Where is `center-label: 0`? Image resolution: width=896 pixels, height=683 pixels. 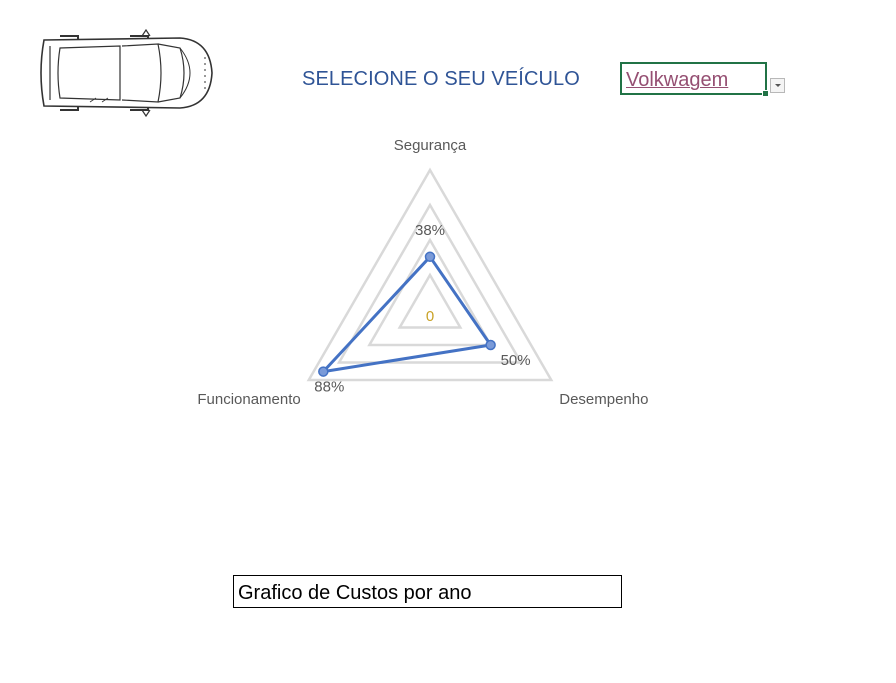
center-label: 0 is located at coordinates (430, 316).